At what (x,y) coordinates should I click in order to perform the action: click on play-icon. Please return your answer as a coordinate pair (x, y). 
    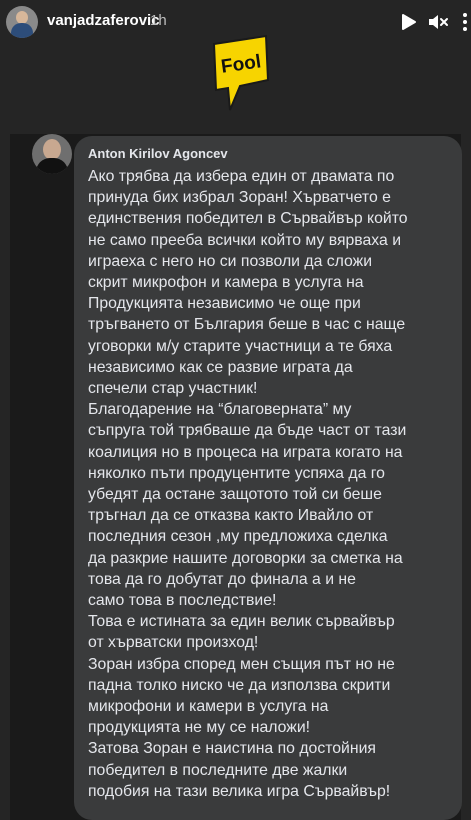
    Looking at the image, I should click on (408, 22).